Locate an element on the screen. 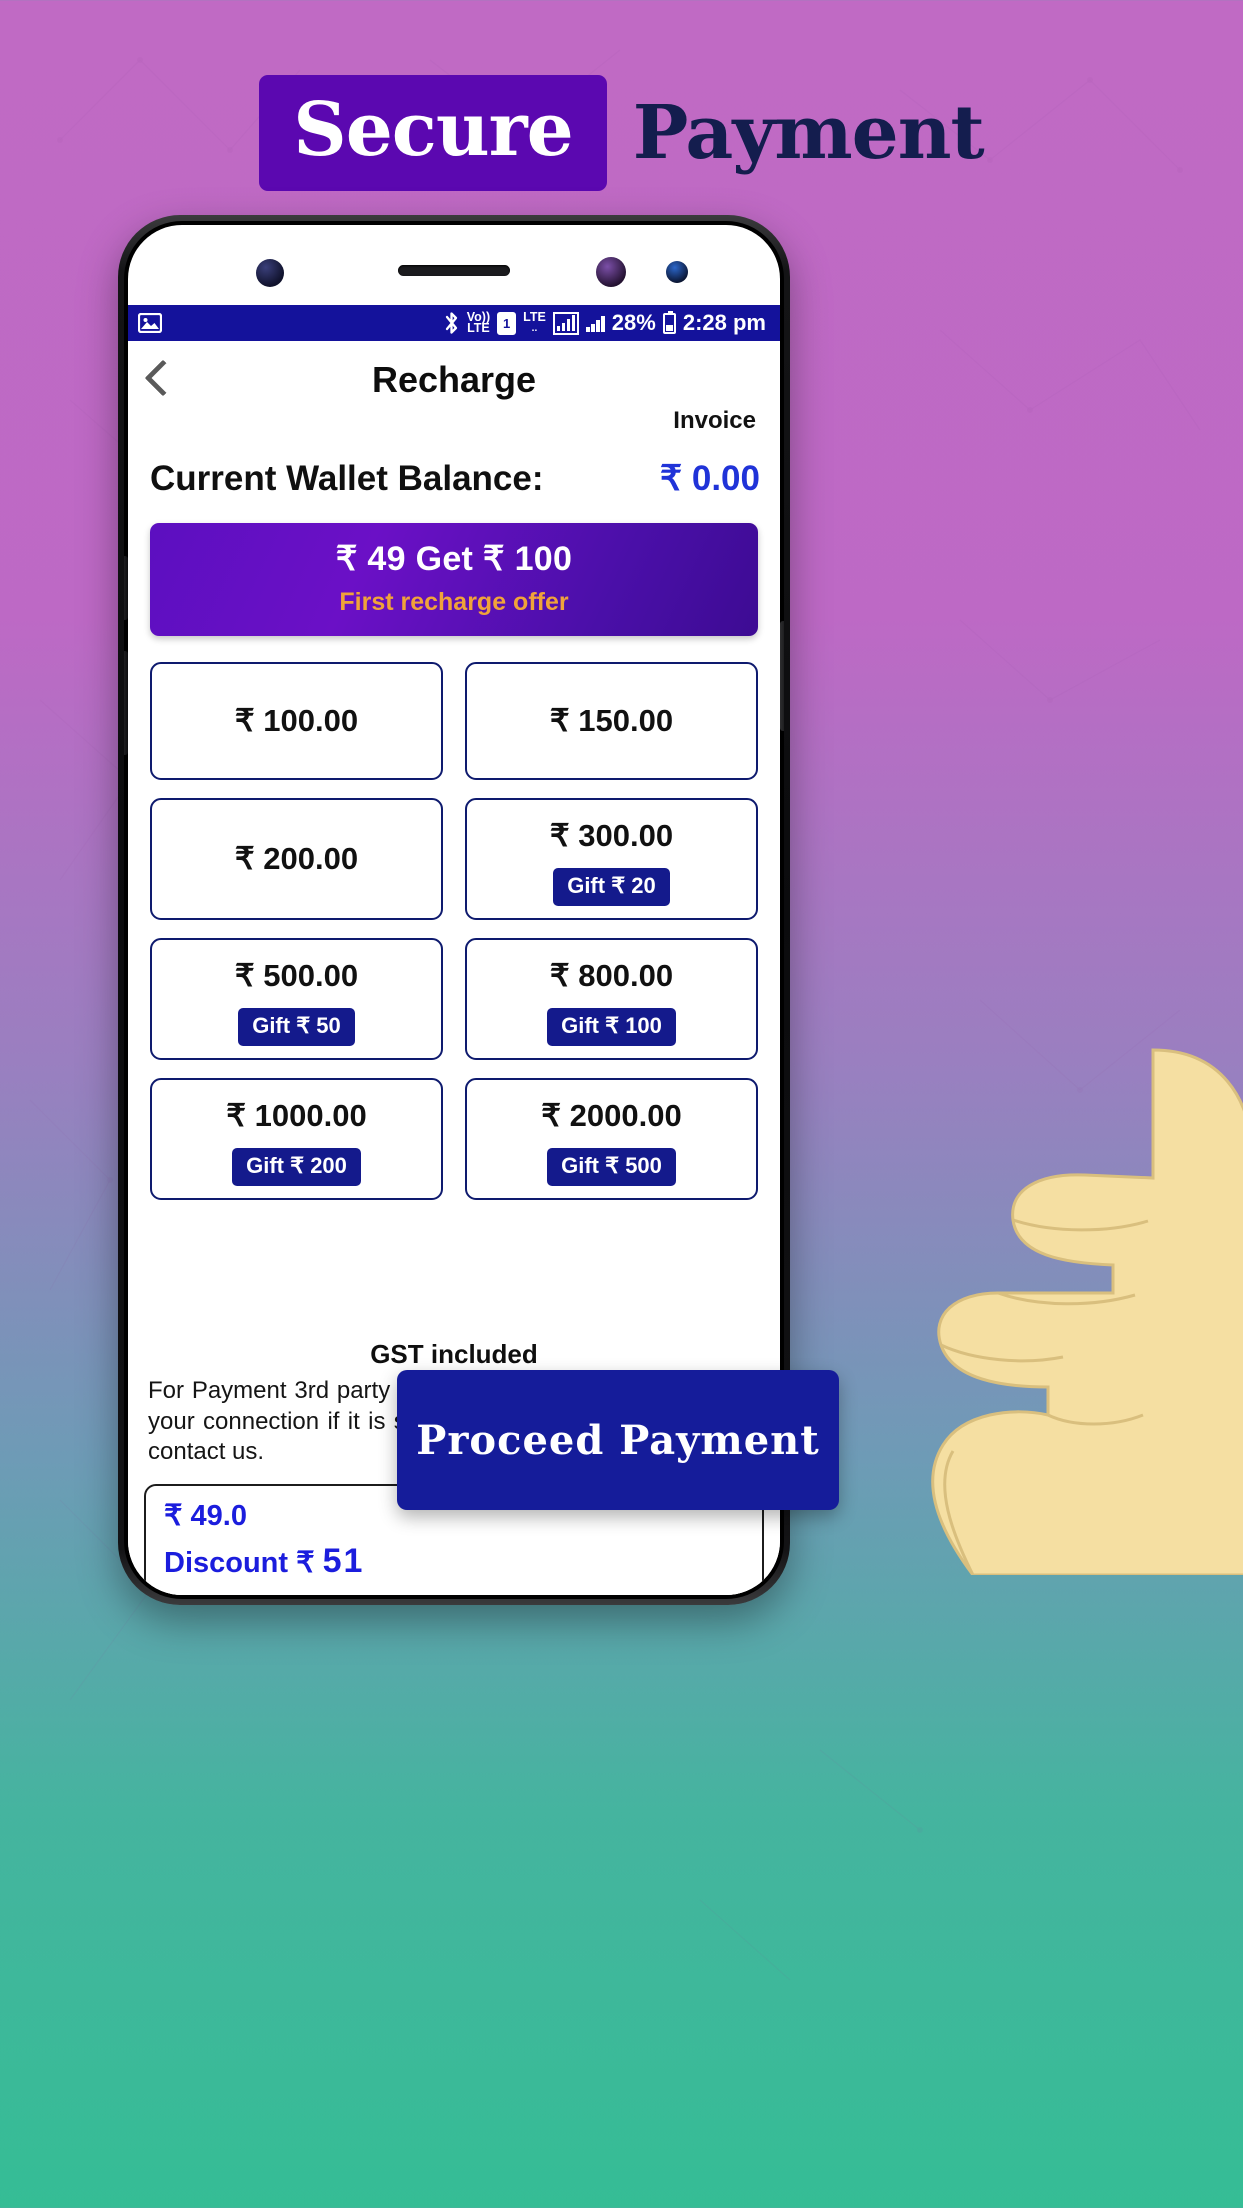  discount-label: Discount ₹ is located at coordinates (239, 1563).